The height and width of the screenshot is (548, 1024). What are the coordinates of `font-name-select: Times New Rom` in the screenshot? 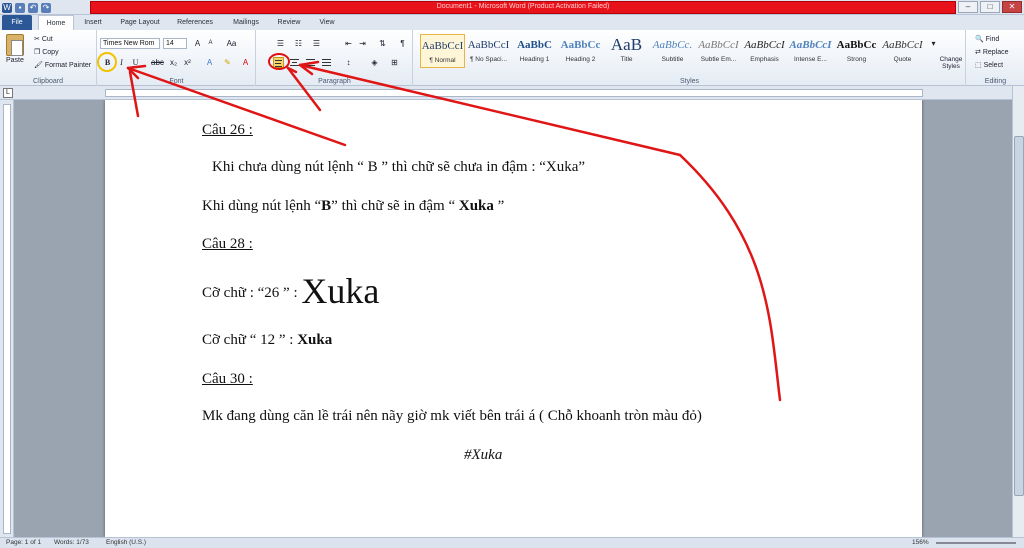 It's located at (130, 43).